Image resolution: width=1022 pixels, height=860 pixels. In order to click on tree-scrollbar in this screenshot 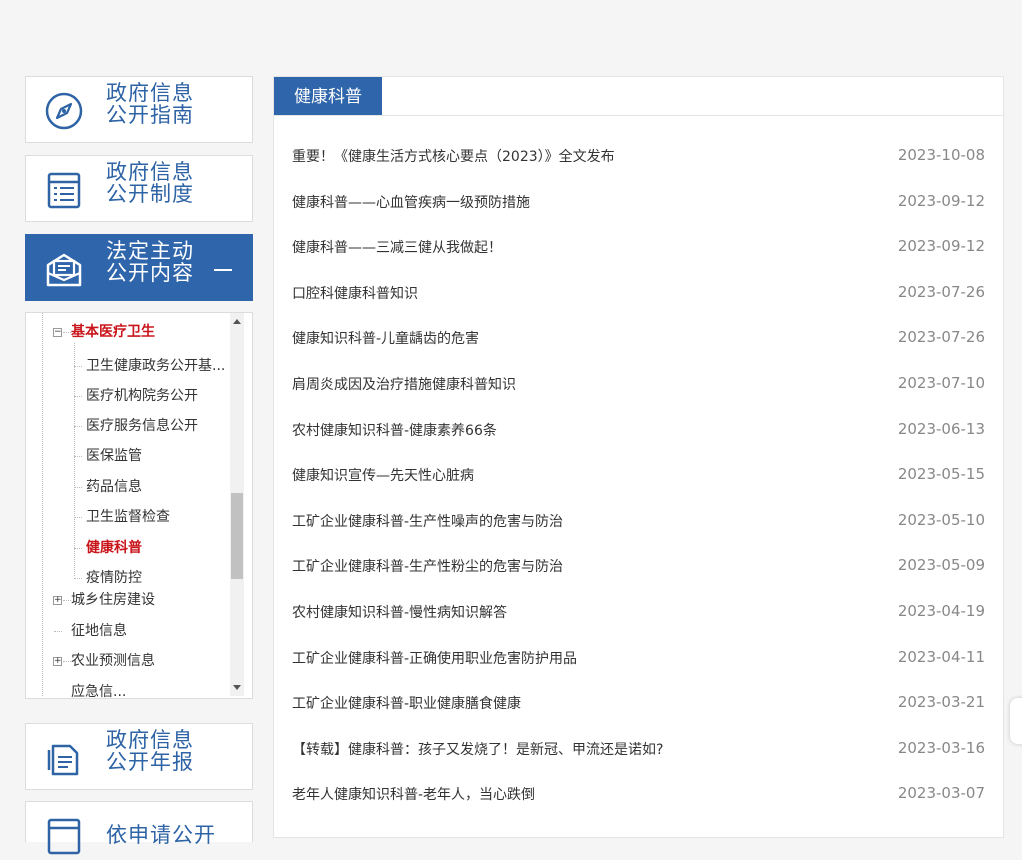, I will do `click(237, 504)`.